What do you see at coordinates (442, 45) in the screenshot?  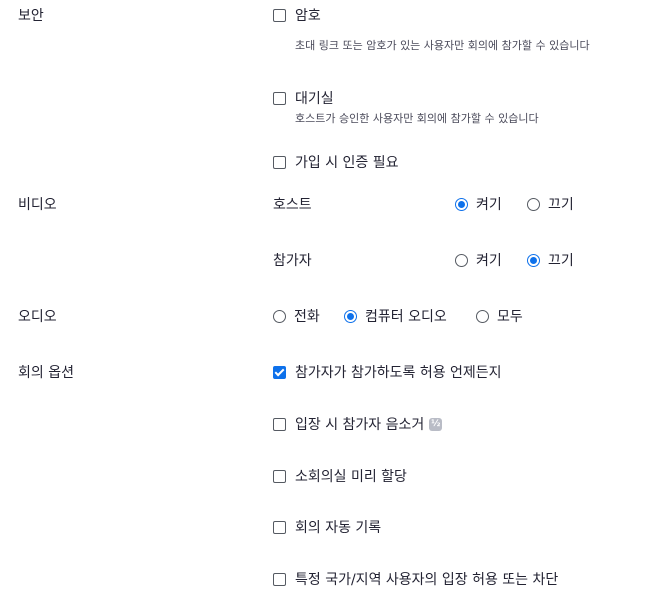 I see `passcode-description: 초대 링크 또는 암호가 있는 사용자만 회의에 참가할 수 있습니다` at bounding box center [442, 45].